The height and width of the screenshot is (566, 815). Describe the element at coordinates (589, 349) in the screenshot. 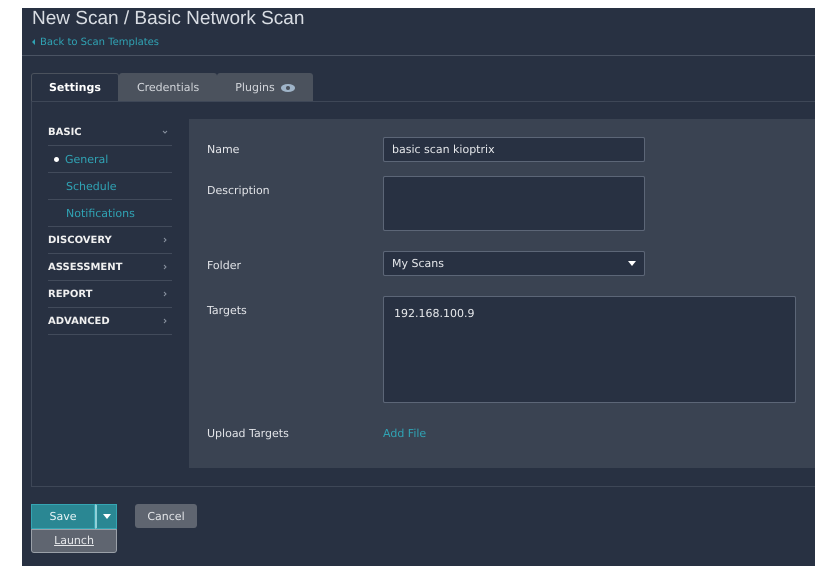

I see `targets-field: 192.168.100.9` at that location.